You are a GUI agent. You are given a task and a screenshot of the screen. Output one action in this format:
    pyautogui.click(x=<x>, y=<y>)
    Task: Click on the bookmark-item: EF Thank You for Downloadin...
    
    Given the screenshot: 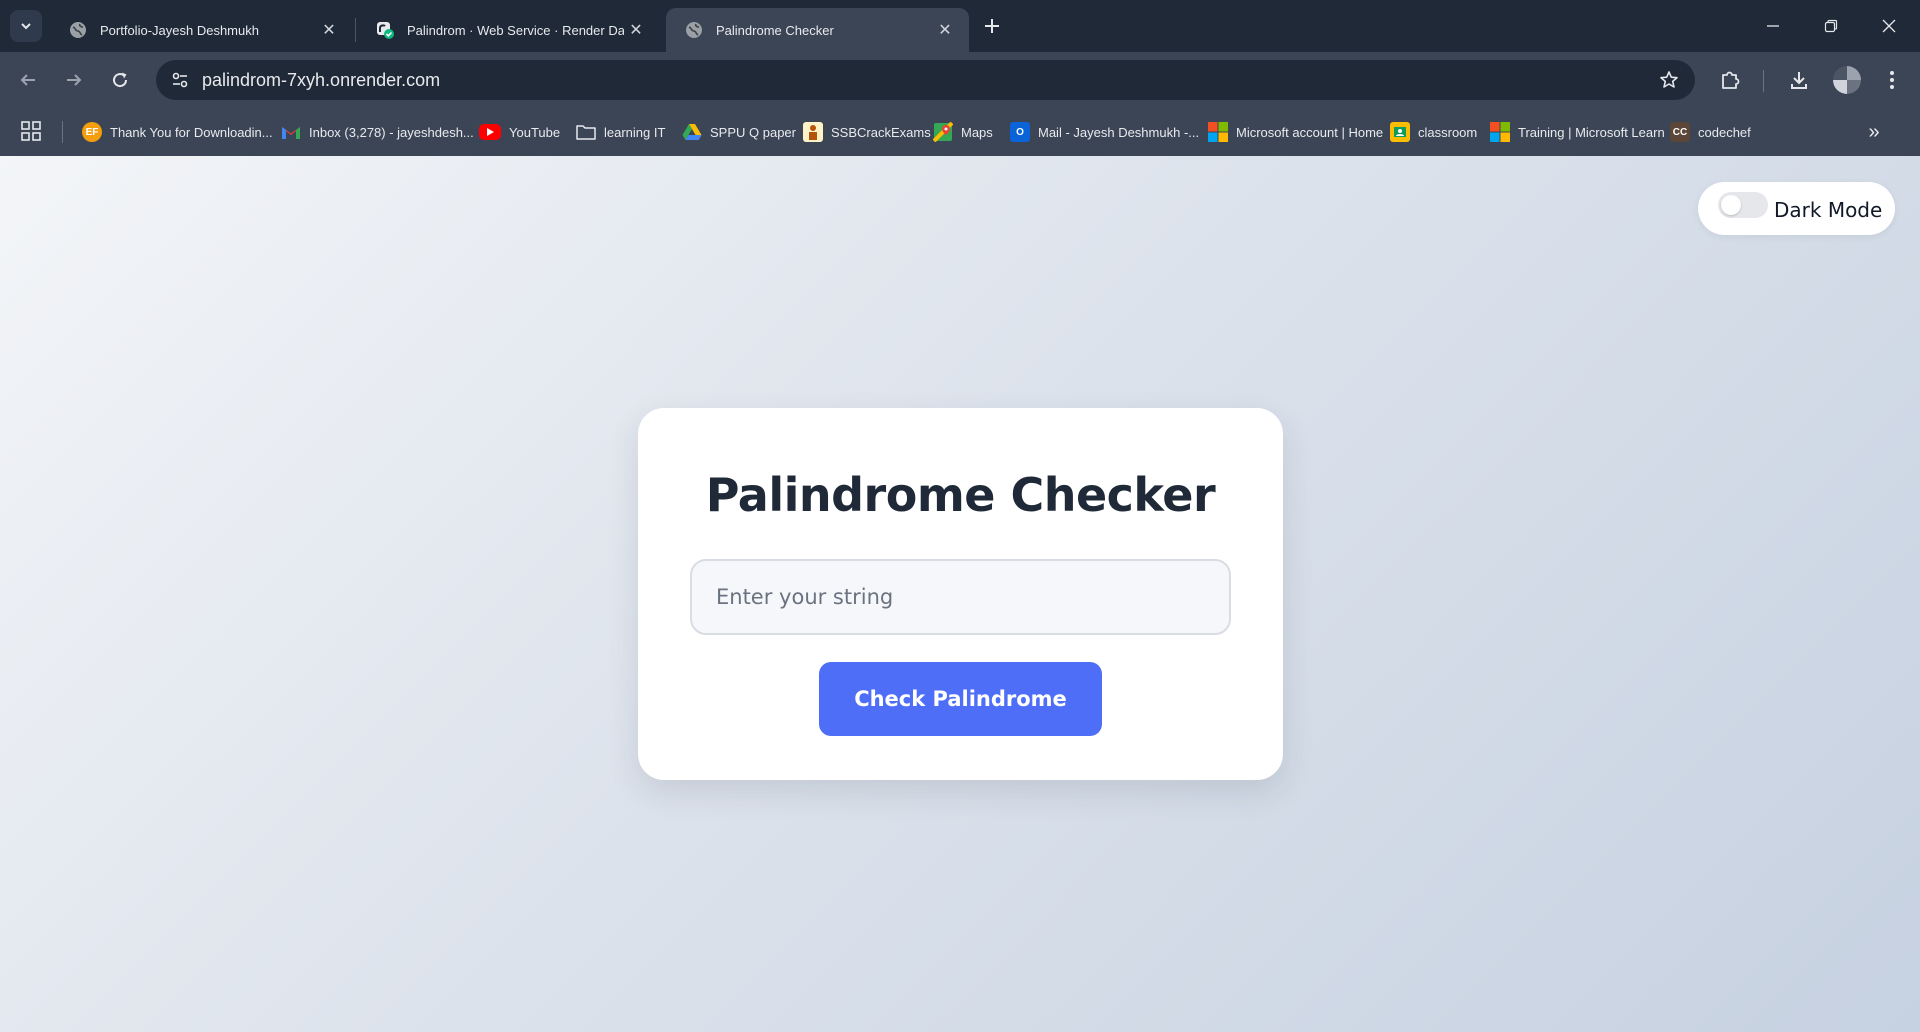 What is the action you would take?
    pyautogui.click(x=177, y=132)
    